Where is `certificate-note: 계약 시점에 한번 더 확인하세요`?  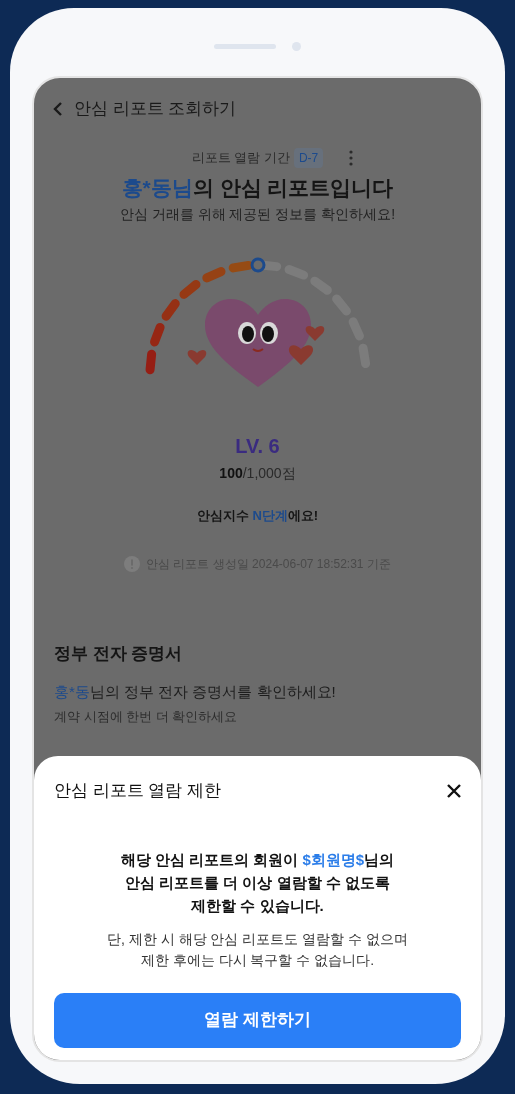
certificate-note: 계약 시점에 한번 더 확인하세요 is located at coordinates (146, 717).